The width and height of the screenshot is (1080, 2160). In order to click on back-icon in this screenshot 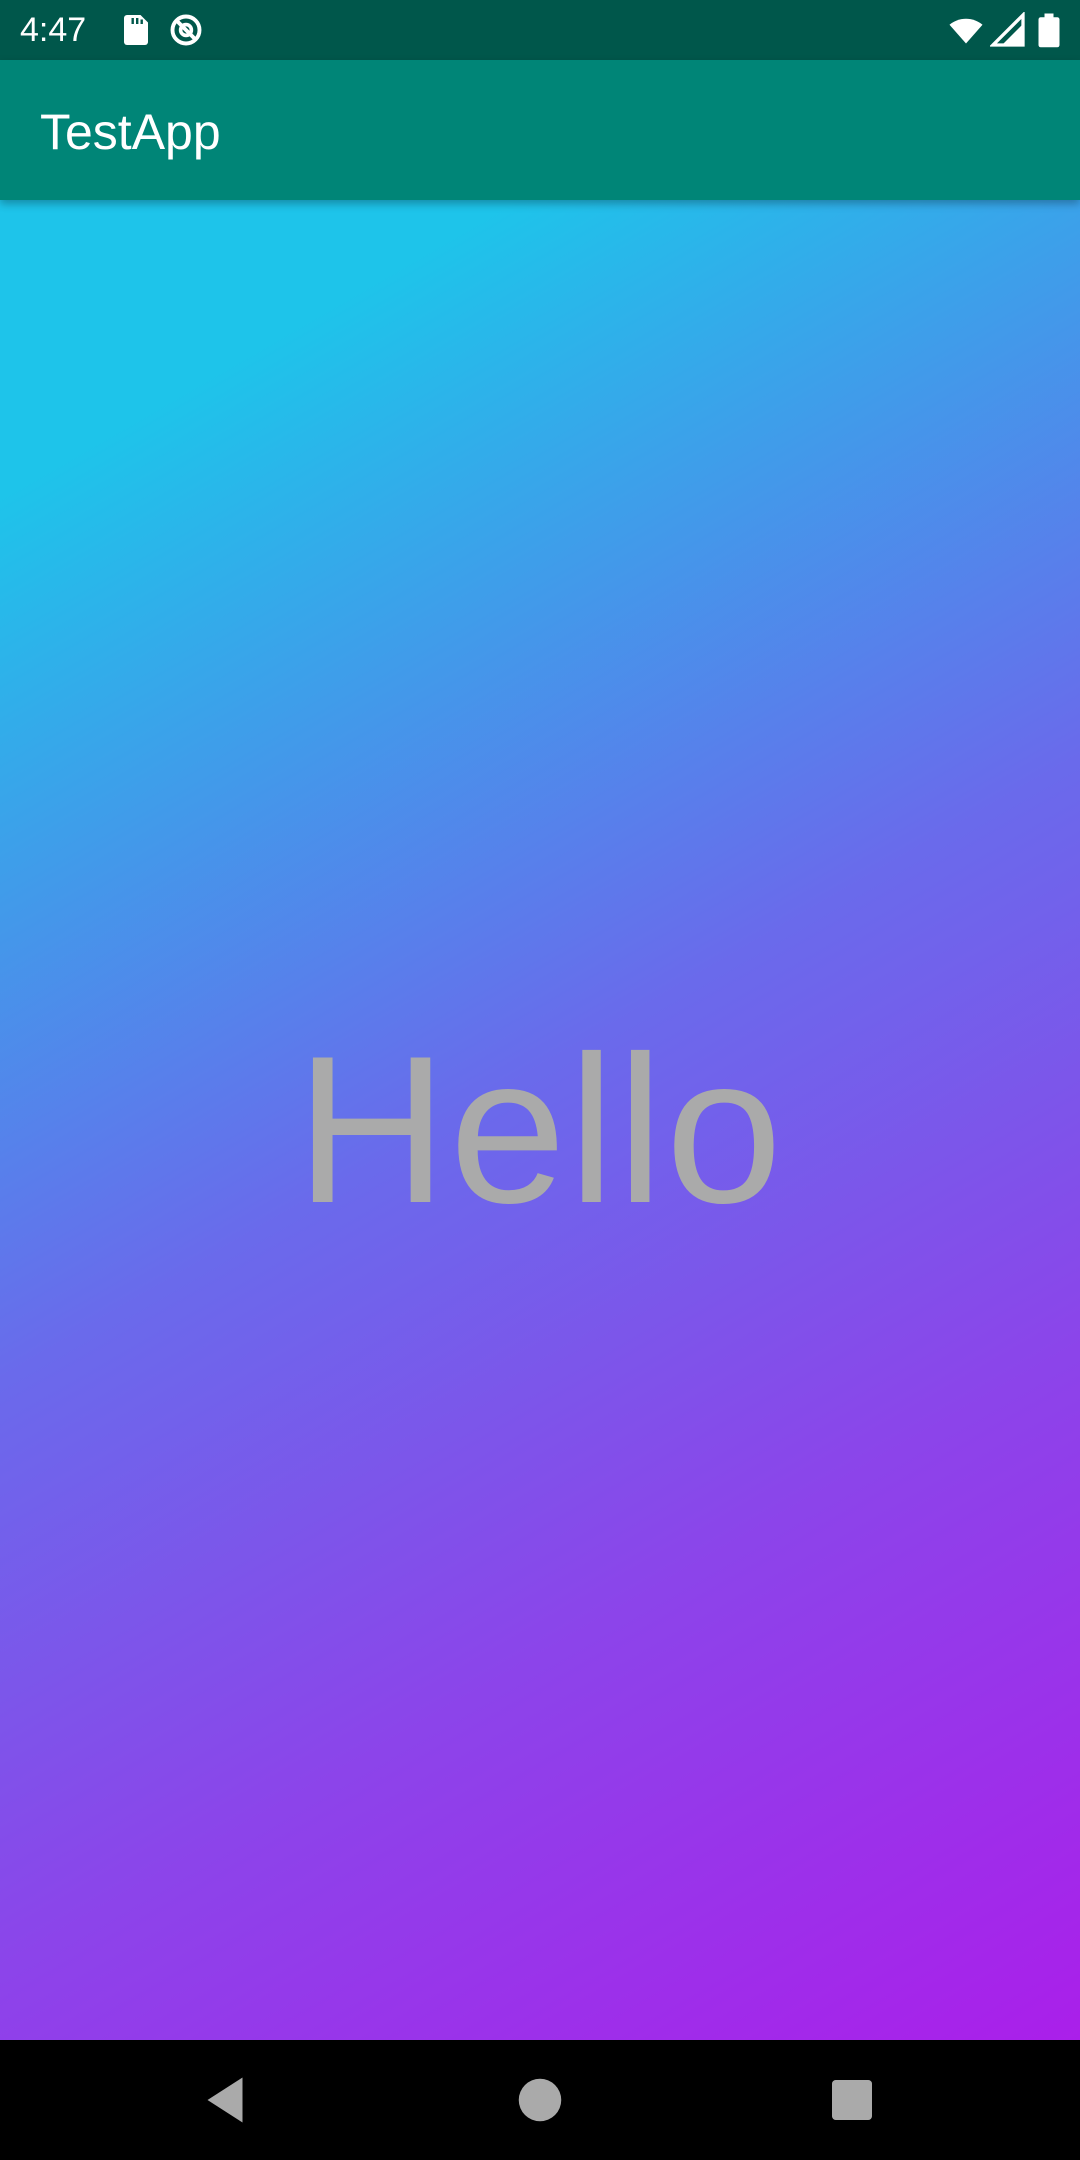, I will do `click(225, 2100)`.